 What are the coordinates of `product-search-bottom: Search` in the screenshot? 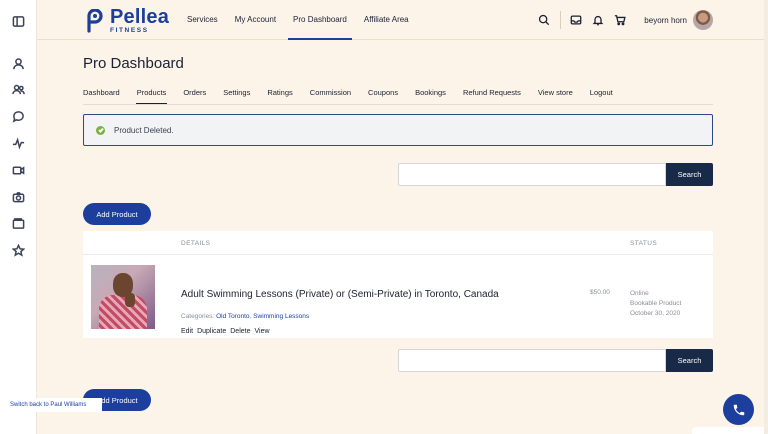 It's located at (555, 360).